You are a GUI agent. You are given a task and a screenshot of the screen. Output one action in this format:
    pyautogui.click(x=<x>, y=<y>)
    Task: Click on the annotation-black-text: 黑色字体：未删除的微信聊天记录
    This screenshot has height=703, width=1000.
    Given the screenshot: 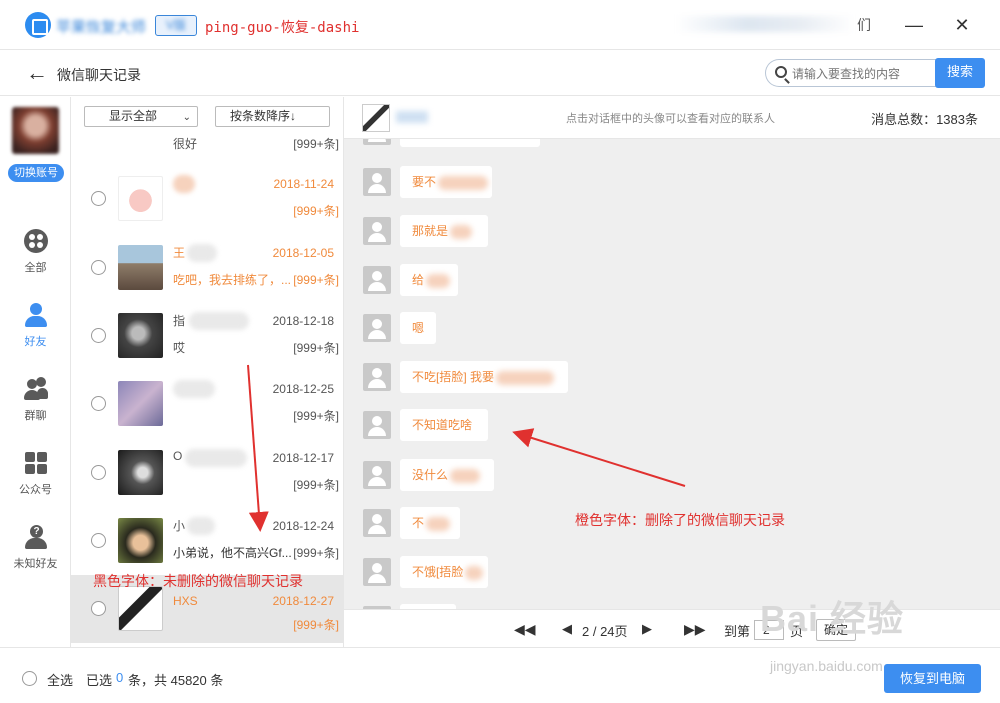 What is the action you would take?
    pyautogui.click(x=198, y=581)
    